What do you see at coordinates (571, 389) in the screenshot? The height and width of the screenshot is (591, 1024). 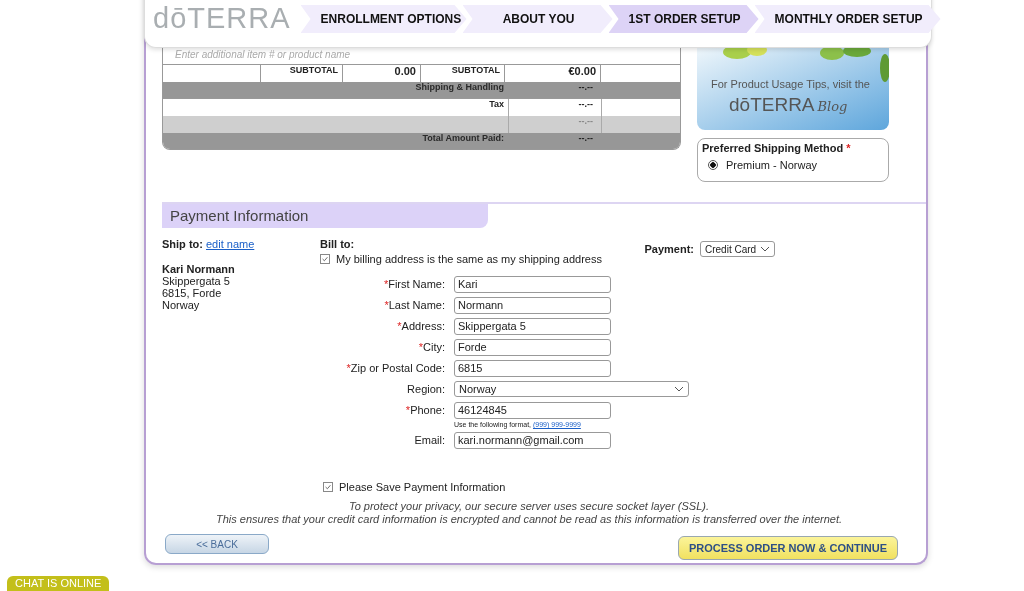 I see `region-select: Norway` at bounding box center [571, 389].